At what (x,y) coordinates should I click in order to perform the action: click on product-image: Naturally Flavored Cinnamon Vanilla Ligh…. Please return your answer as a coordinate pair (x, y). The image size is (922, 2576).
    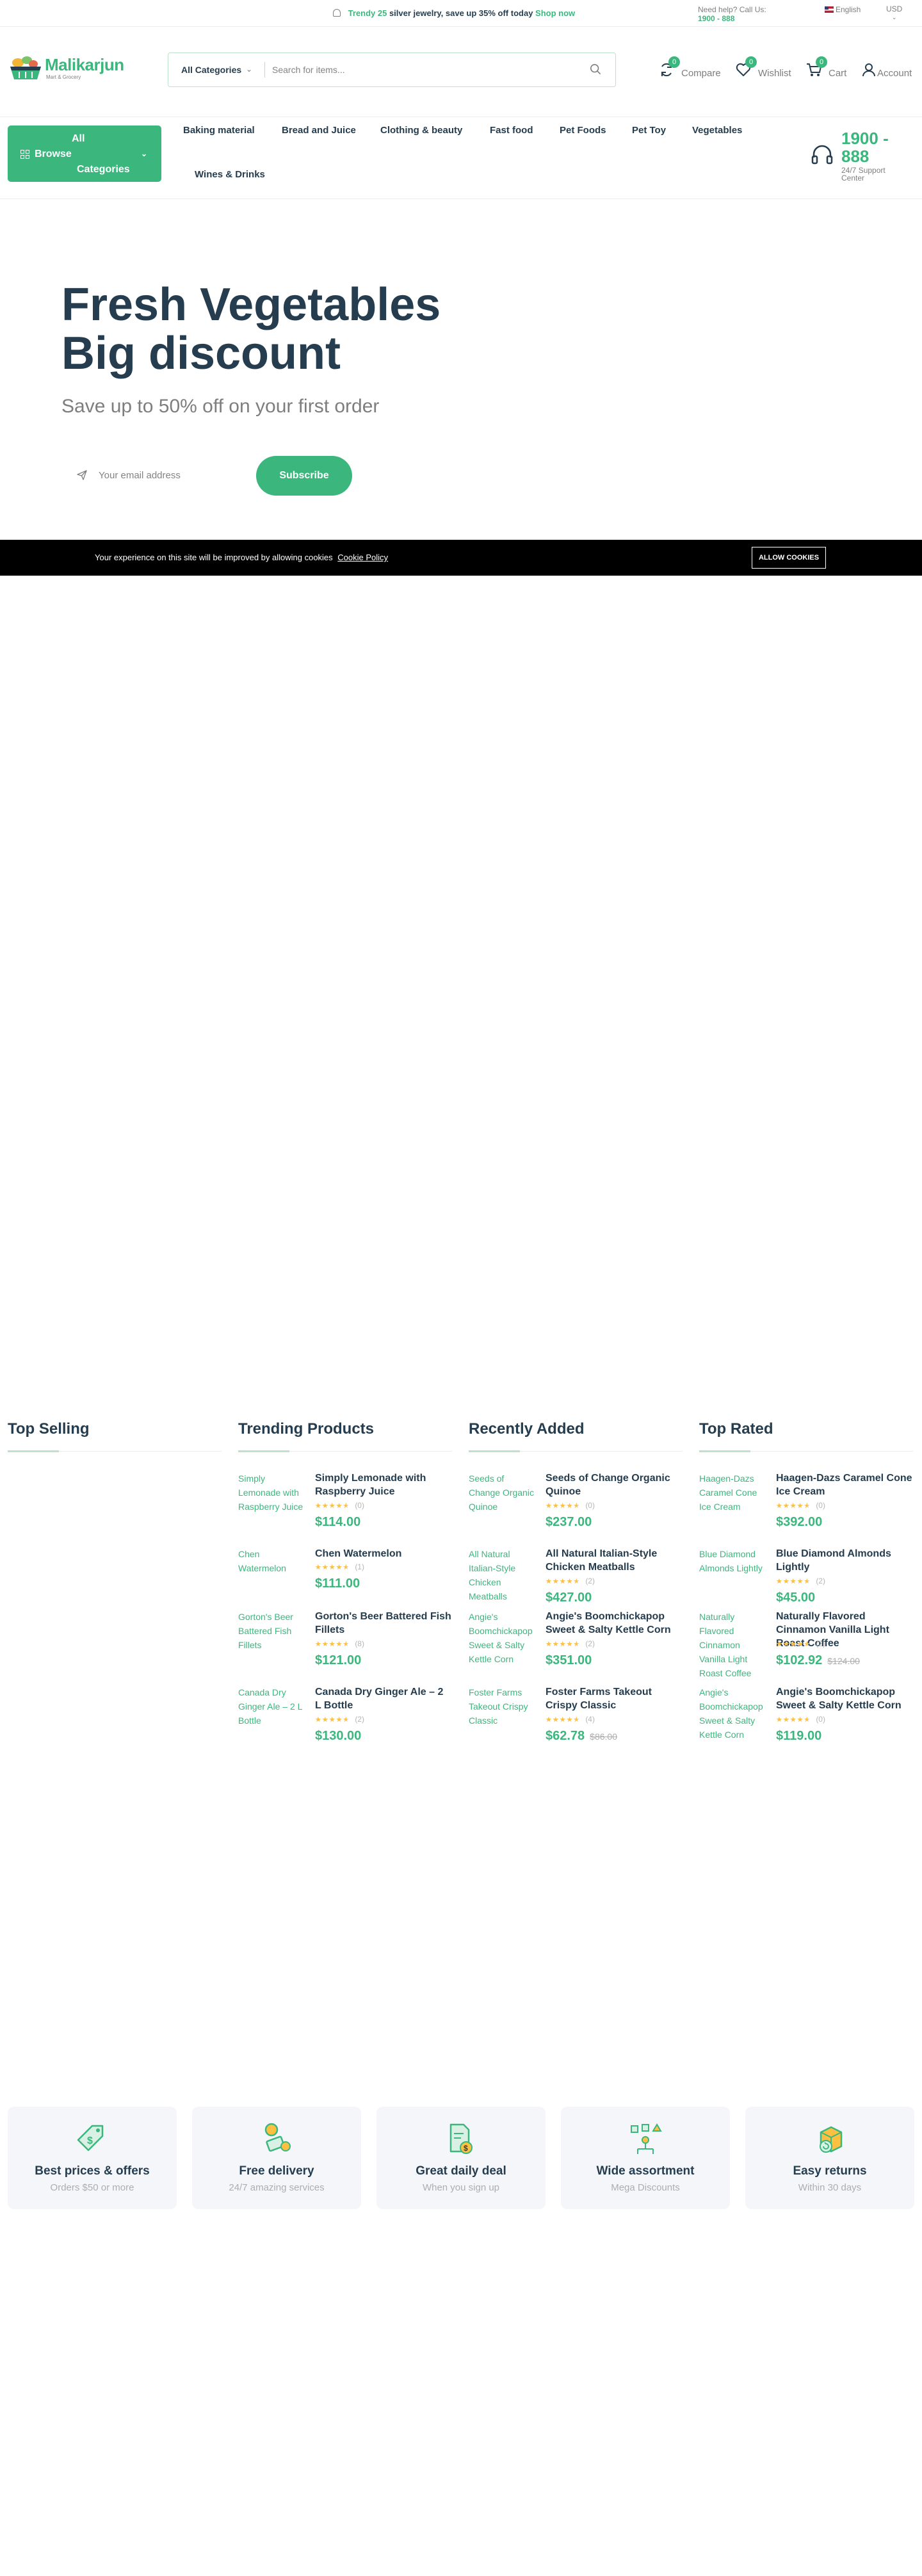
    Looking at the image, I should click on (732, 1645).